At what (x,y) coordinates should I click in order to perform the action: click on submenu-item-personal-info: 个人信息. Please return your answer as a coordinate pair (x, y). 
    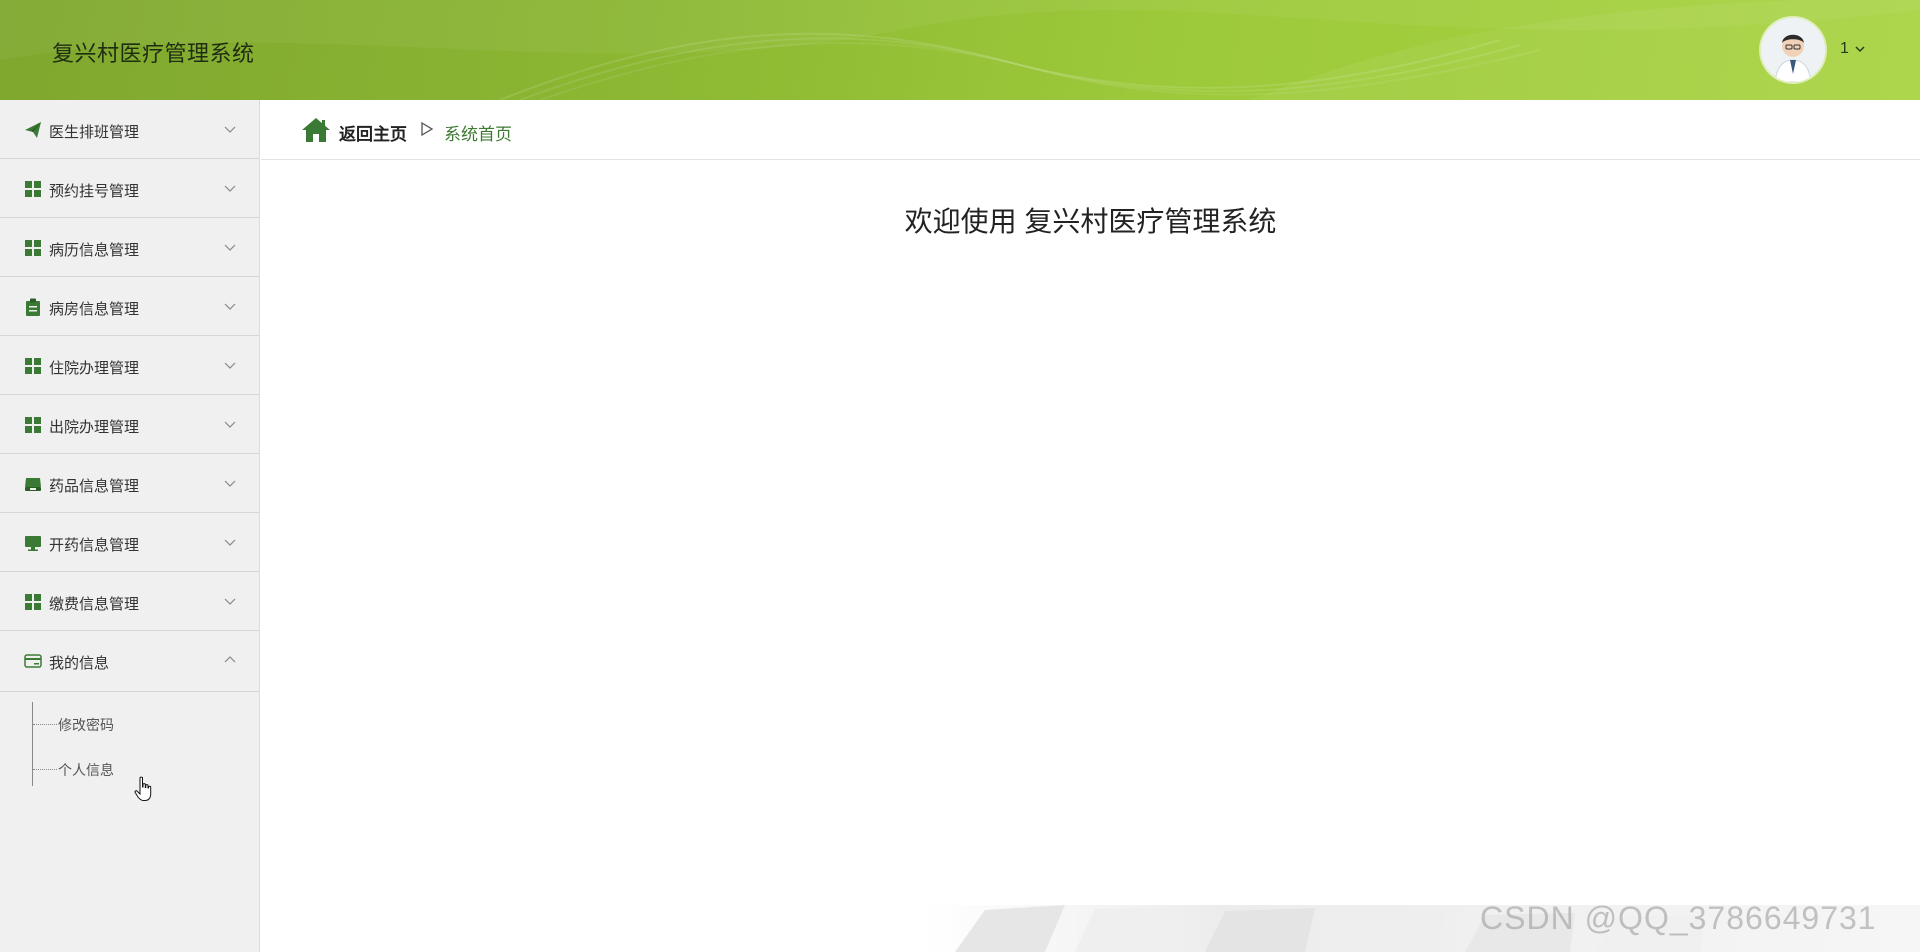
    Looking at the image, I should click on (123, 769).